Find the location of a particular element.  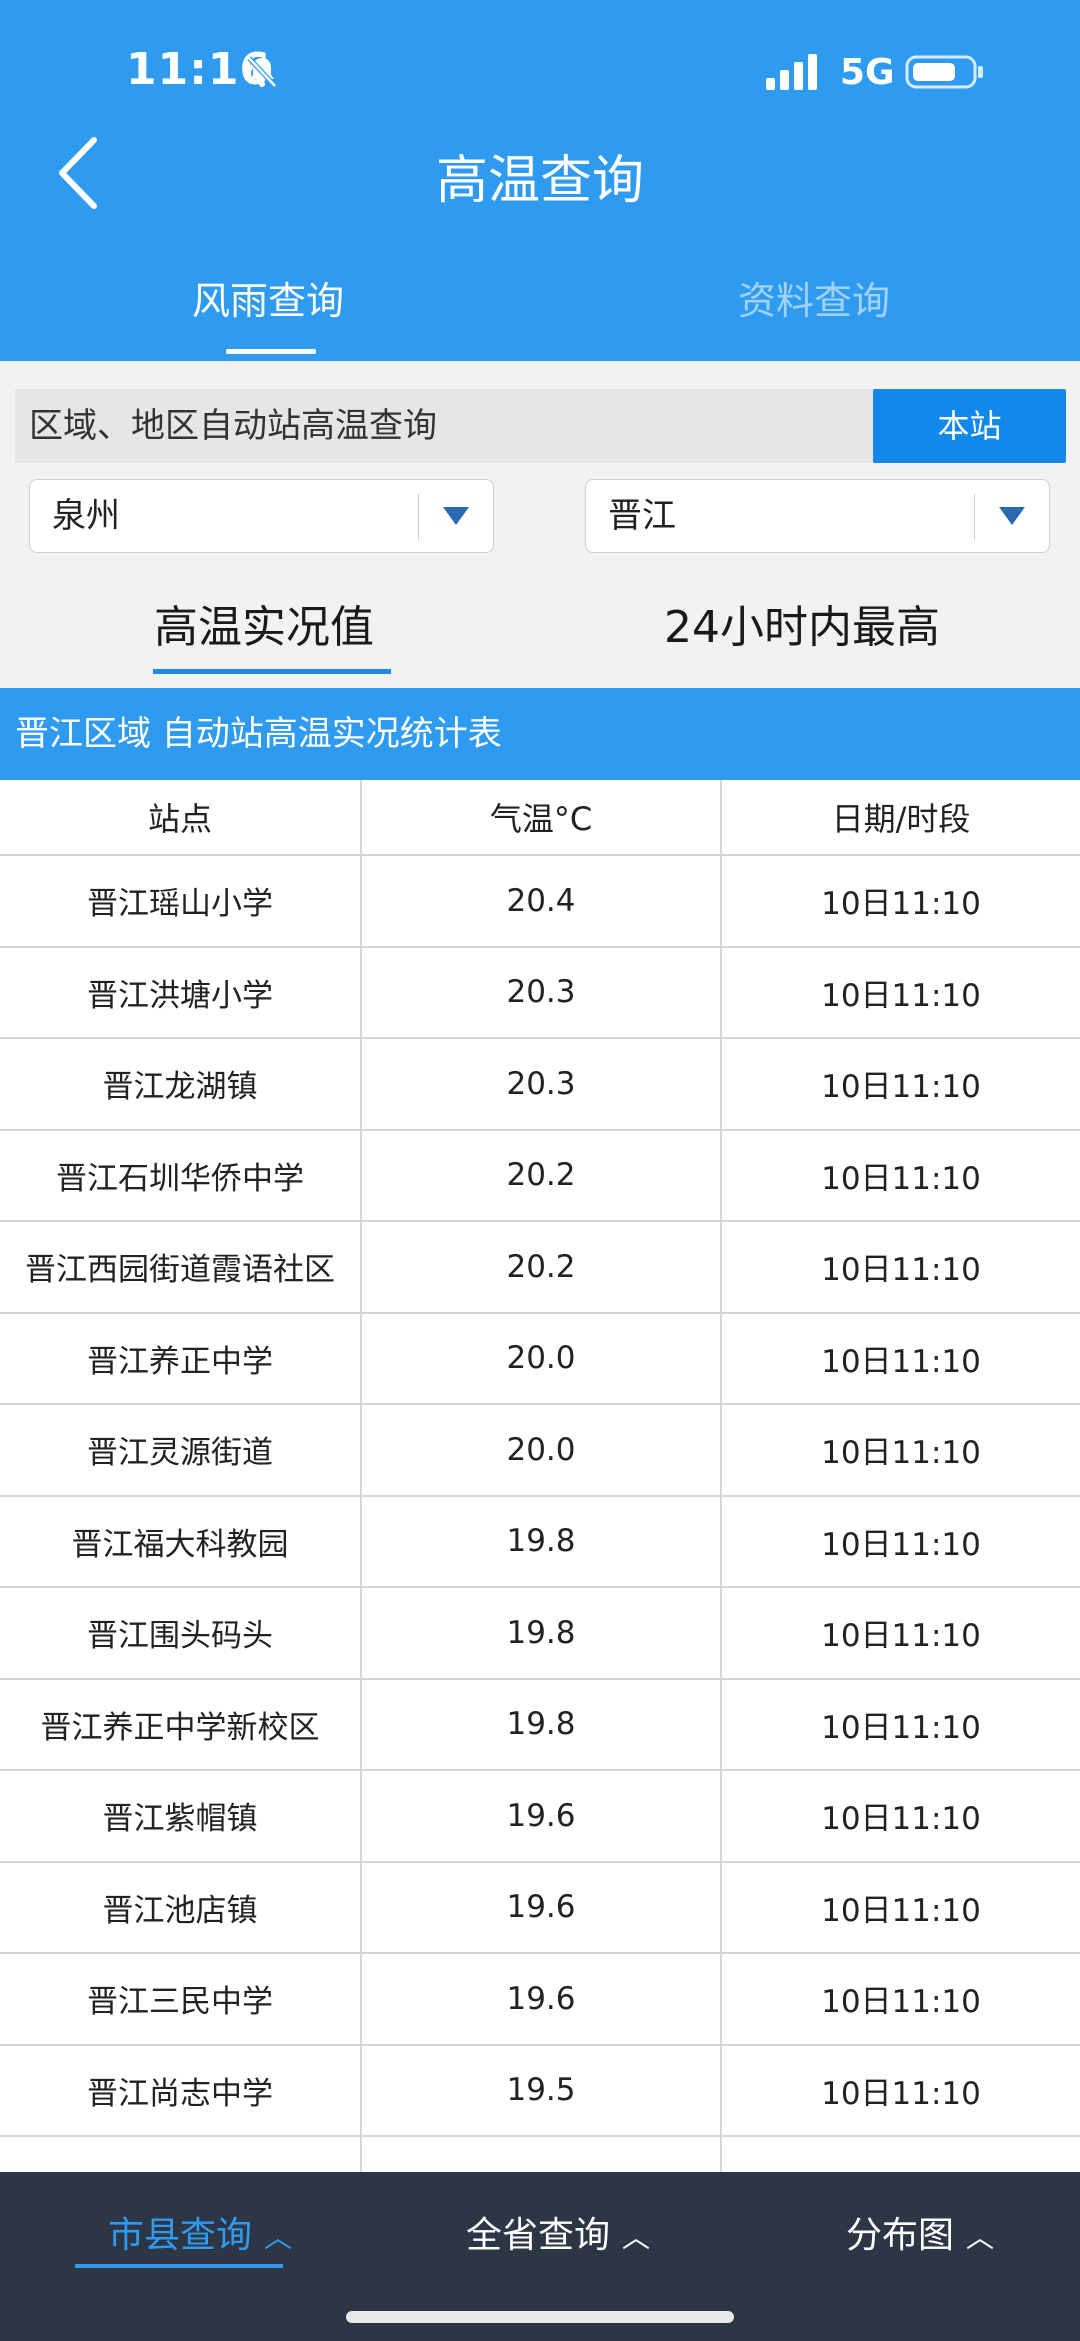

table-row-partial is located at coordinates (540, 2154).